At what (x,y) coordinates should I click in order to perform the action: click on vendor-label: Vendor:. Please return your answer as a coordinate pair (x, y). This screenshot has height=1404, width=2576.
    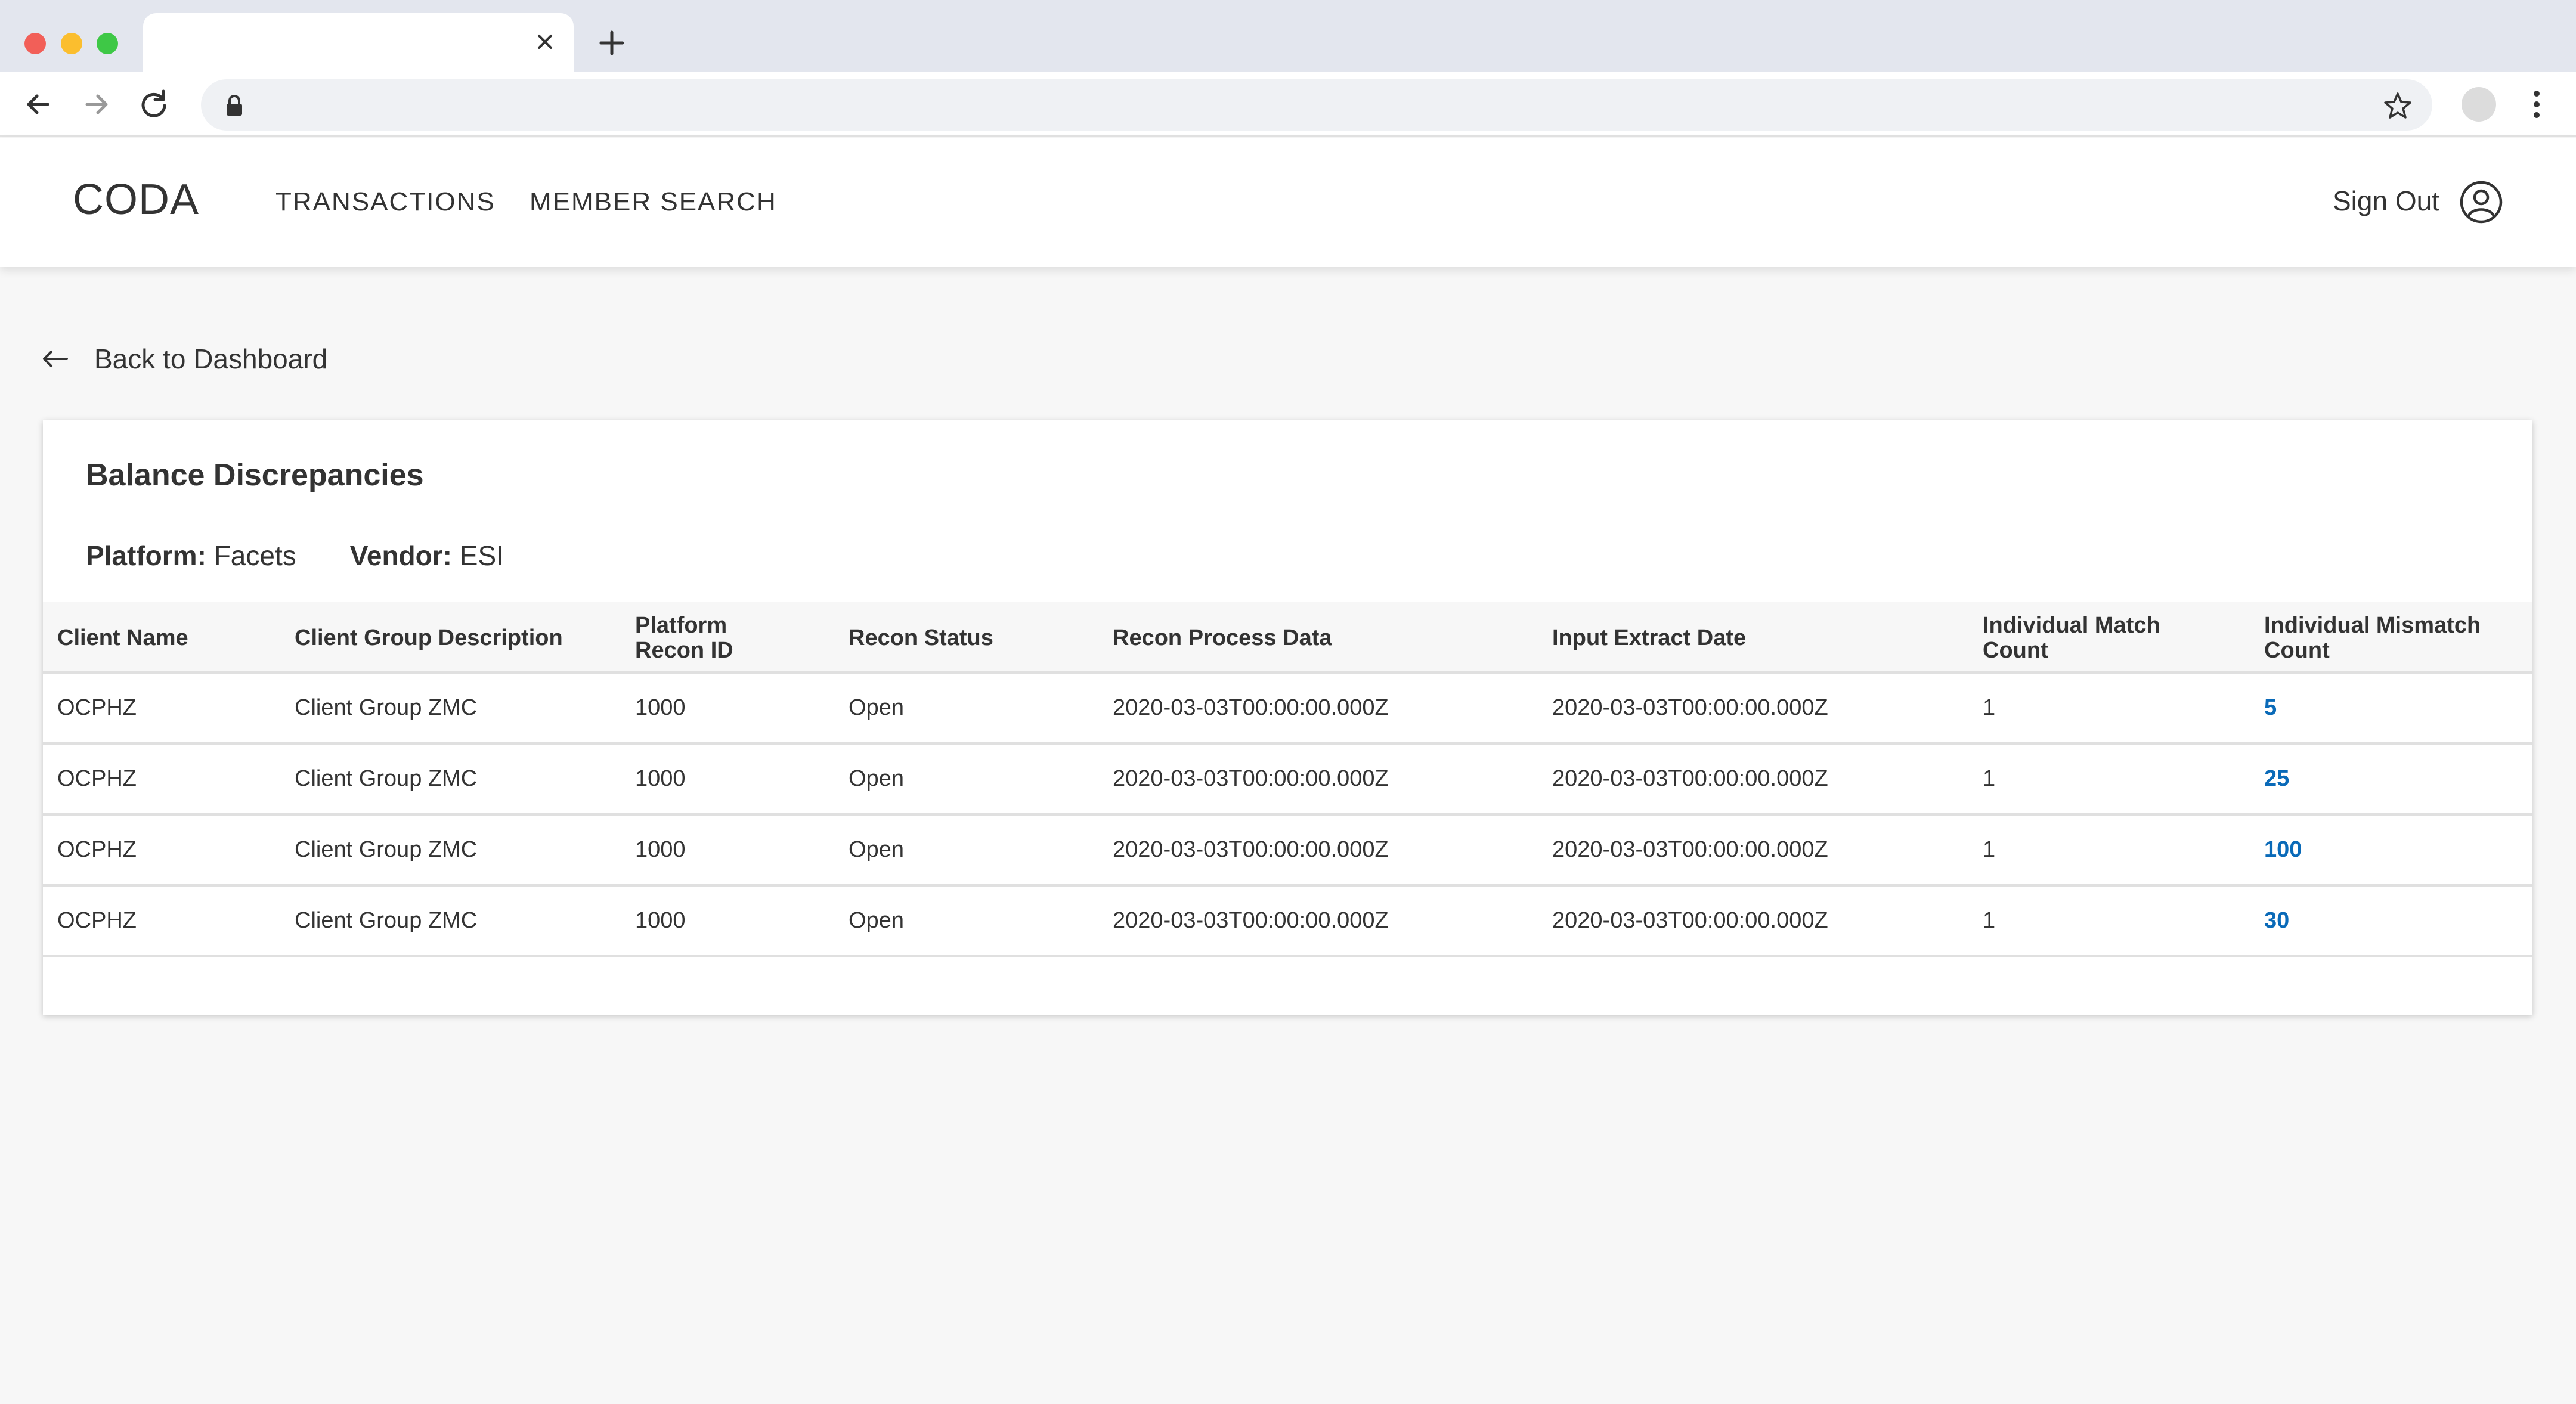
    Looking at the image, I should click on (401, 555).